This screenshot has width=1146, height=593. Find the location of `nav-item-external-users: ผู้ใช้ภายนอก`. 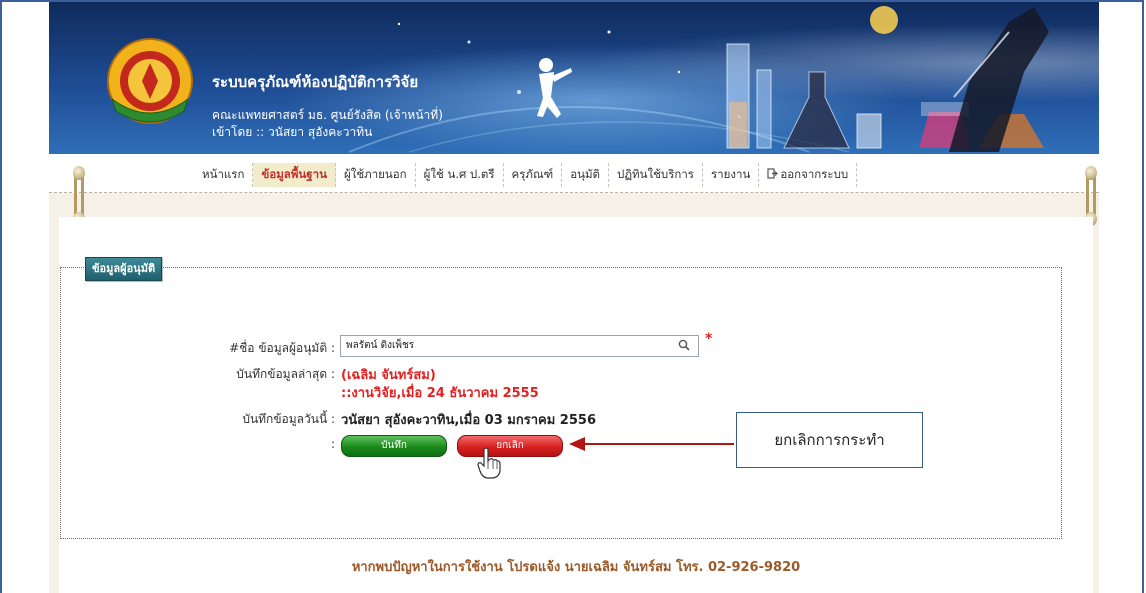

nav-item-external-users: ผู้ใช้ภายนอก is located at coordinates (376, 175).